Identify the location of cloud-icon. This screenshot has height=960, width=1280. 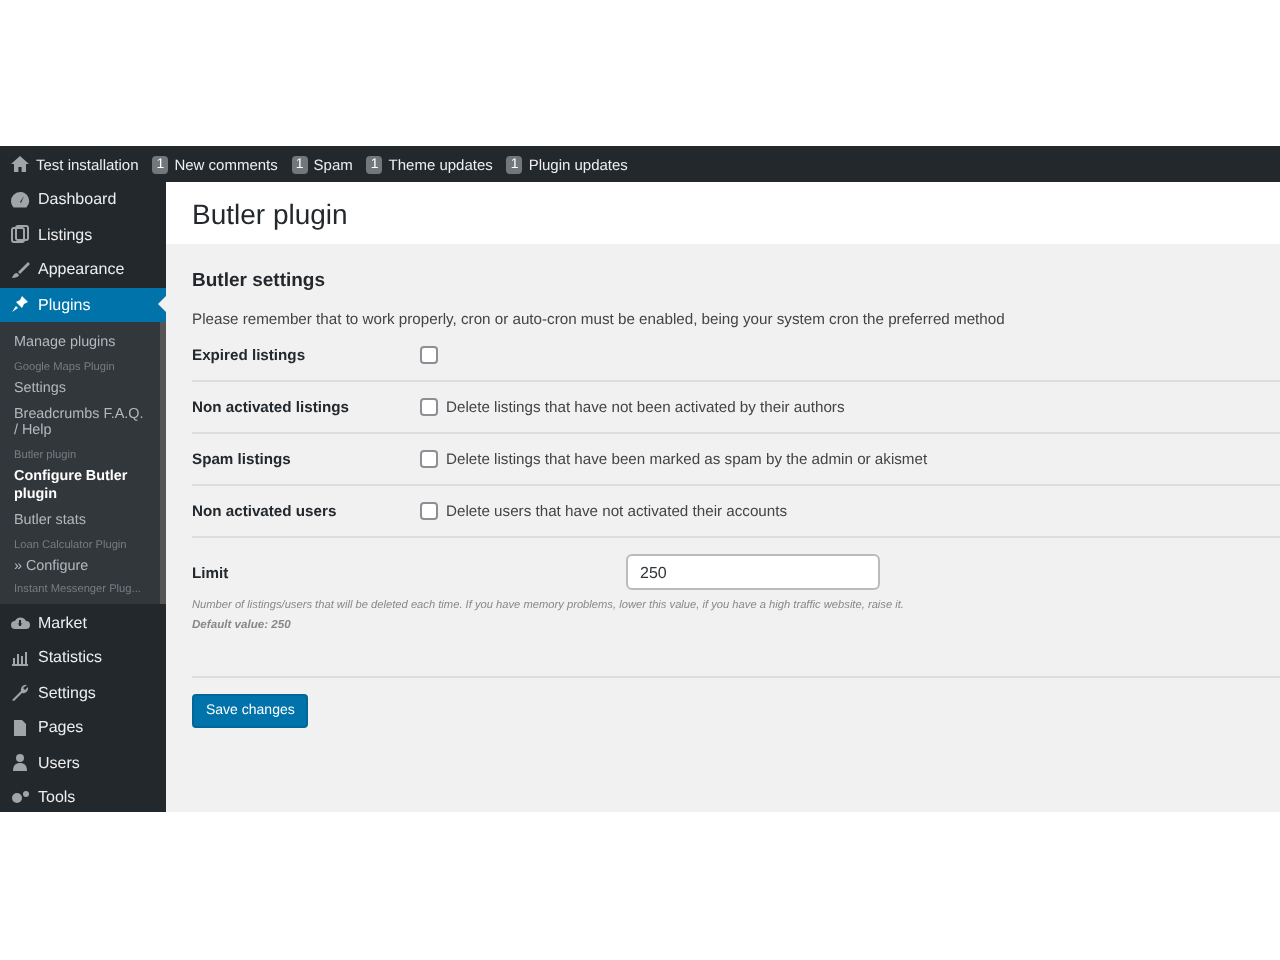
(20, 622).